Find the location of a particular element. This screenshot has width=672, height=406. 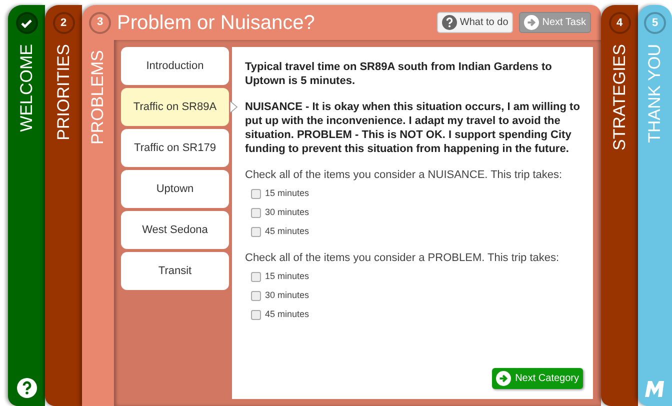

category-tab: West Sedona is located at coordinates (175, 230).